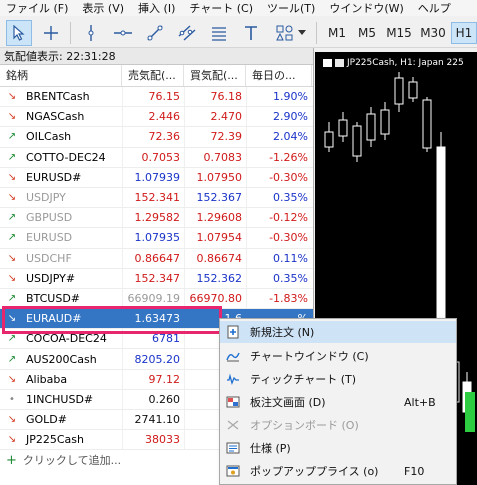 This screenshot has height=485, width=477. What do you see at coordinates (292, 8) in the screenshot?
I see `menu-tools: ツール(T)` at bounding box center [292, 8].